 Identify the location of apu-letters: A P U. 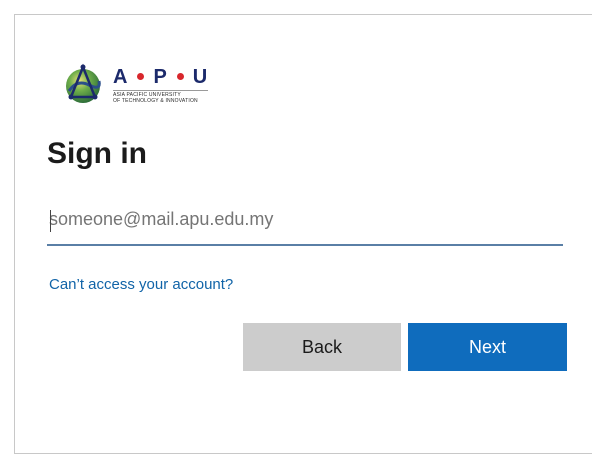
(160, 77).